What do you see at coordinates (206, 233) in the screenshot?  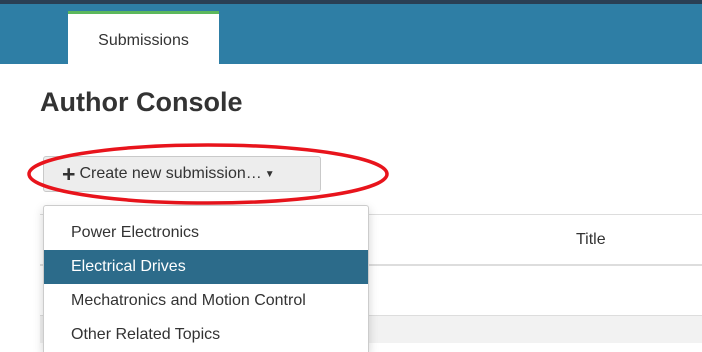 I see `menu-item-power-electronics: Power Electronics` at bounding box center [206, 233].